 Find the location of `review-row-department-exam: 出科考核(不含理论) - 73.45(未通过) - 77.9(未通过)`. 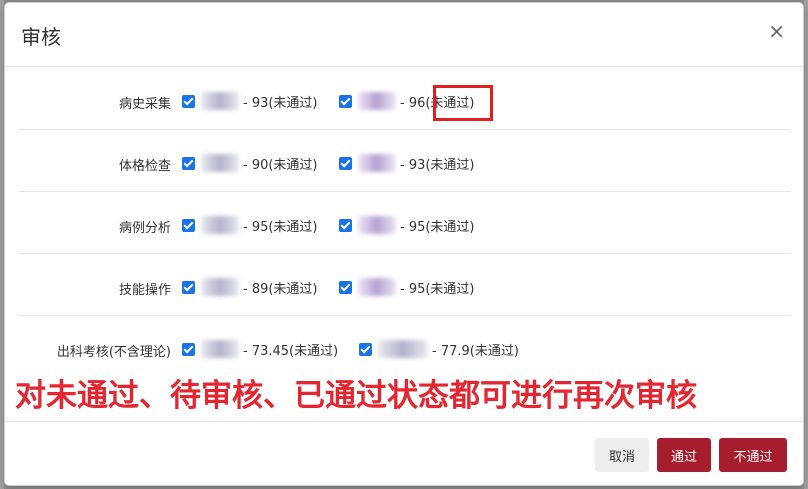

review-row-department-exam: 出科考核(不含理论) - 73.45(未通过) - 77.9(未通过) is located at coordinates (405, 347).